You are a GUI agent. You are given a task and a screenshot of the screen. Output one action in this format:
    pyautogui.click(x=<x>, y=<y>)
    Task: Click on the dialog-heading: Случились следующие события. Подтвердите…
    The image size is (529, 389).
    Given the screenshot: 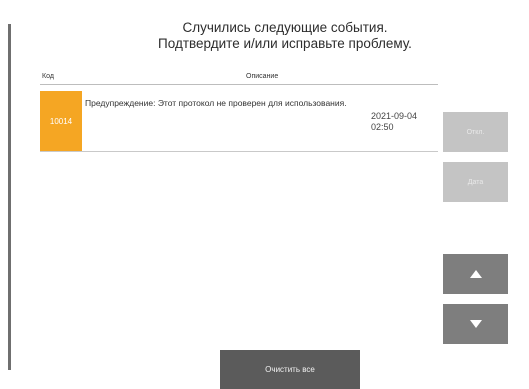 What is the action you would take?
    pyautogui.click(x=285, y=36)
    